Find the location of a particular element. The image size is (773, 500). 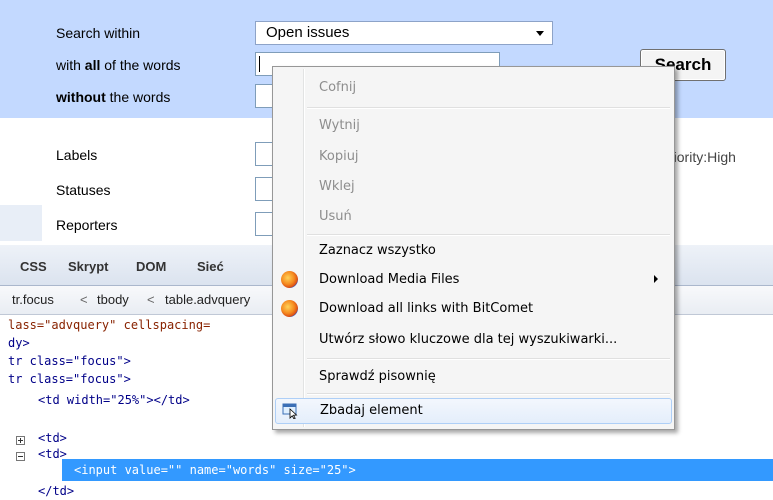

breadcrumb-item: tbody is located at coordinates (113, 300).